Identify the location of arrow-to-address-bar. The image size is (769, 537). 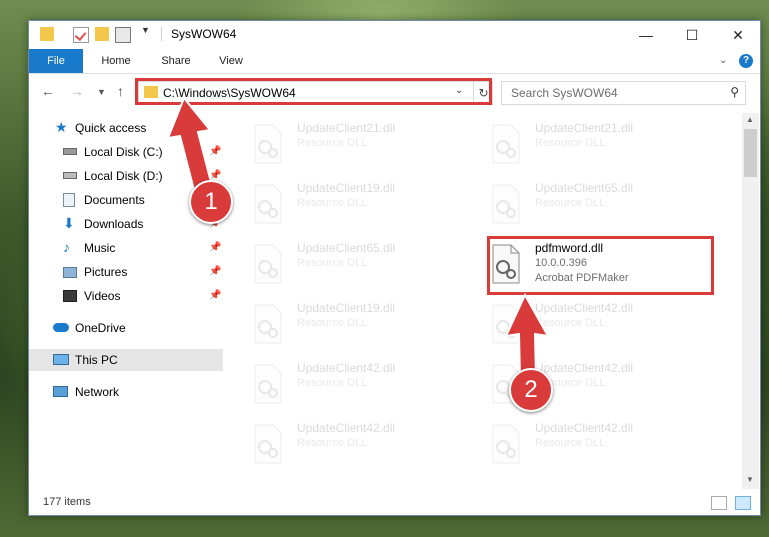
(190, 144).